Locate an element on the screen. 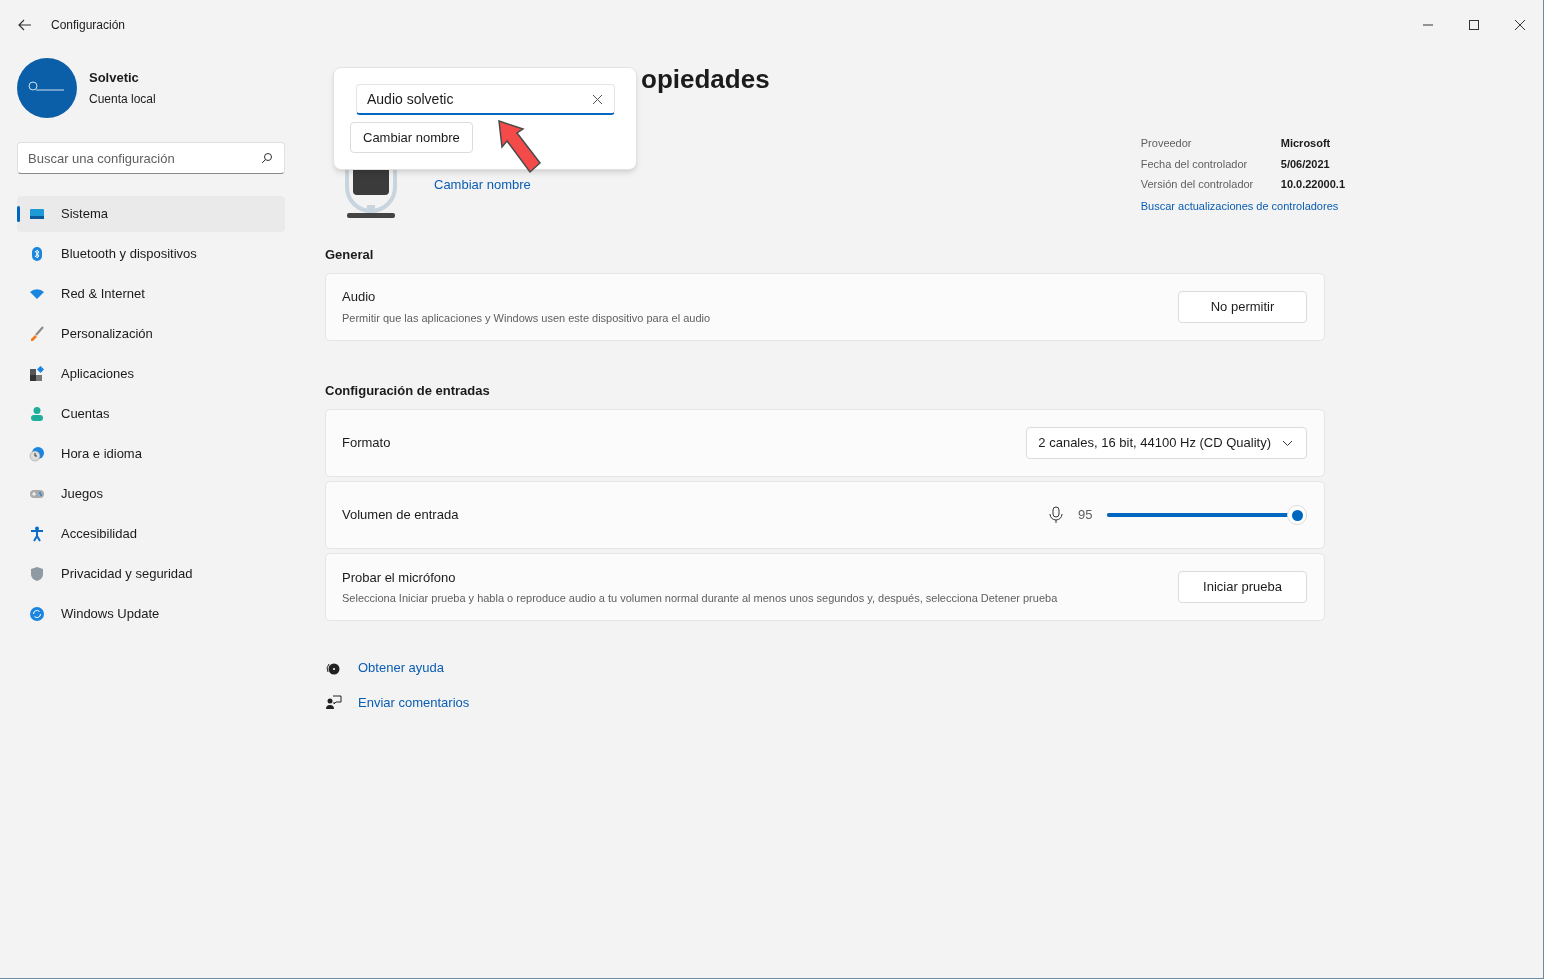 The image size is (1544, 979). volume-reading: 95 is located at coordinates (1086, 515).